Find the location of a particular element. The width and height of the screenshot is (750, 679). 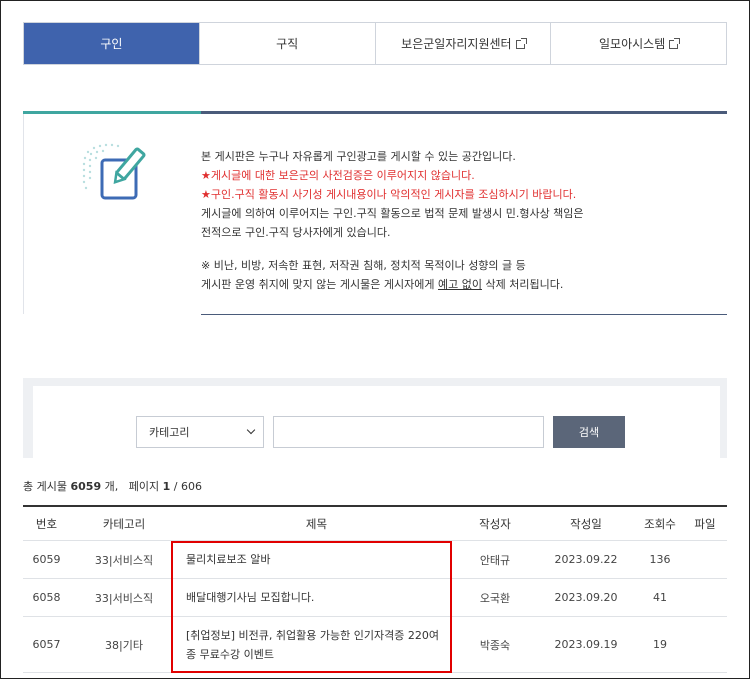

chevron-down-icon is located at coordinates (251, 430).